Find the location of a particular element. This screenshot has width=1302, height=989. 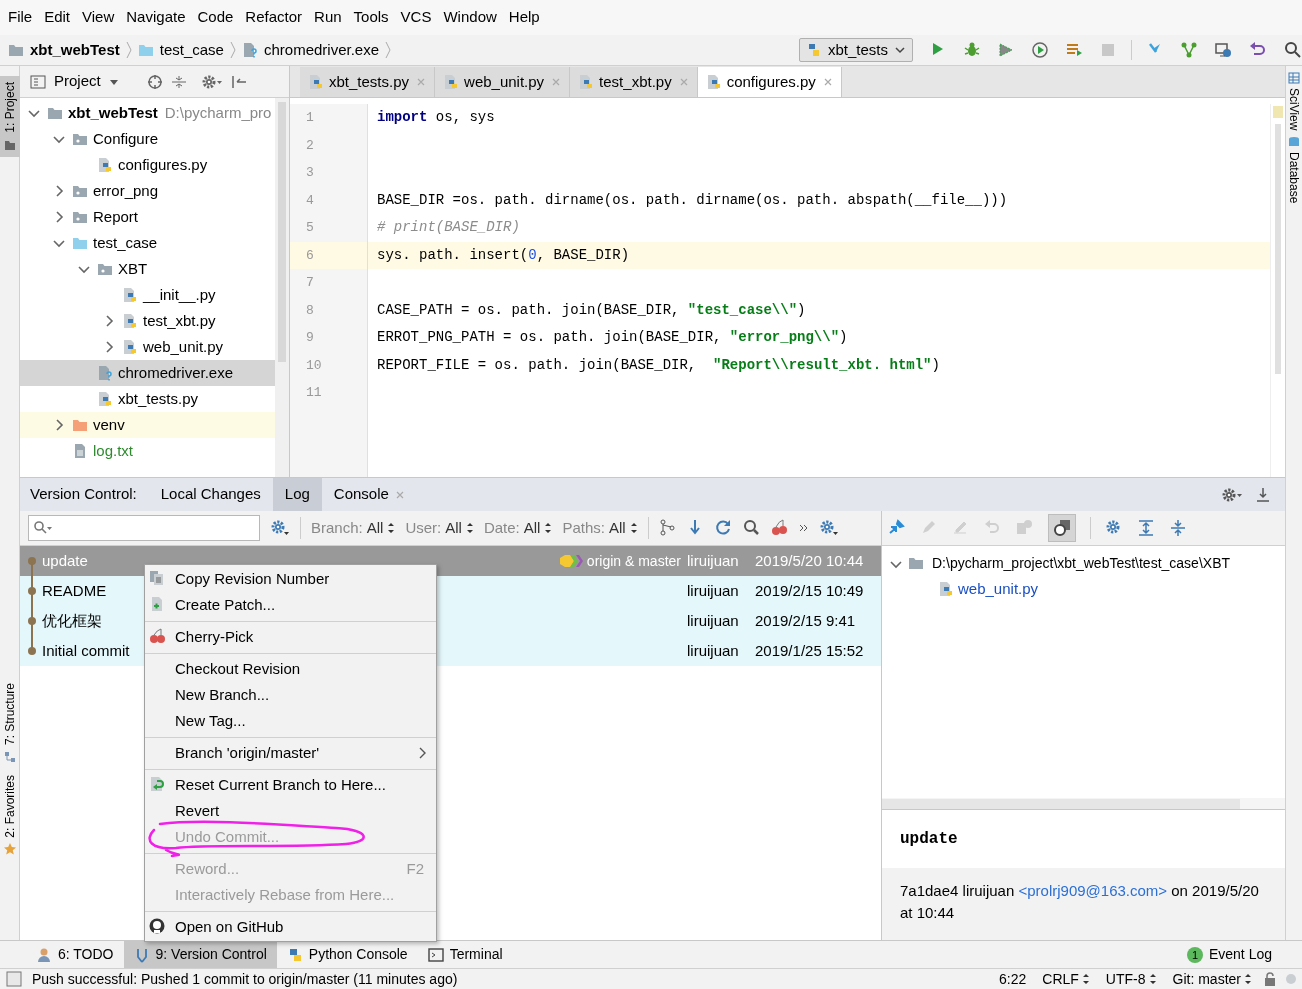

download-icon is located at coordinates (1263, 494).